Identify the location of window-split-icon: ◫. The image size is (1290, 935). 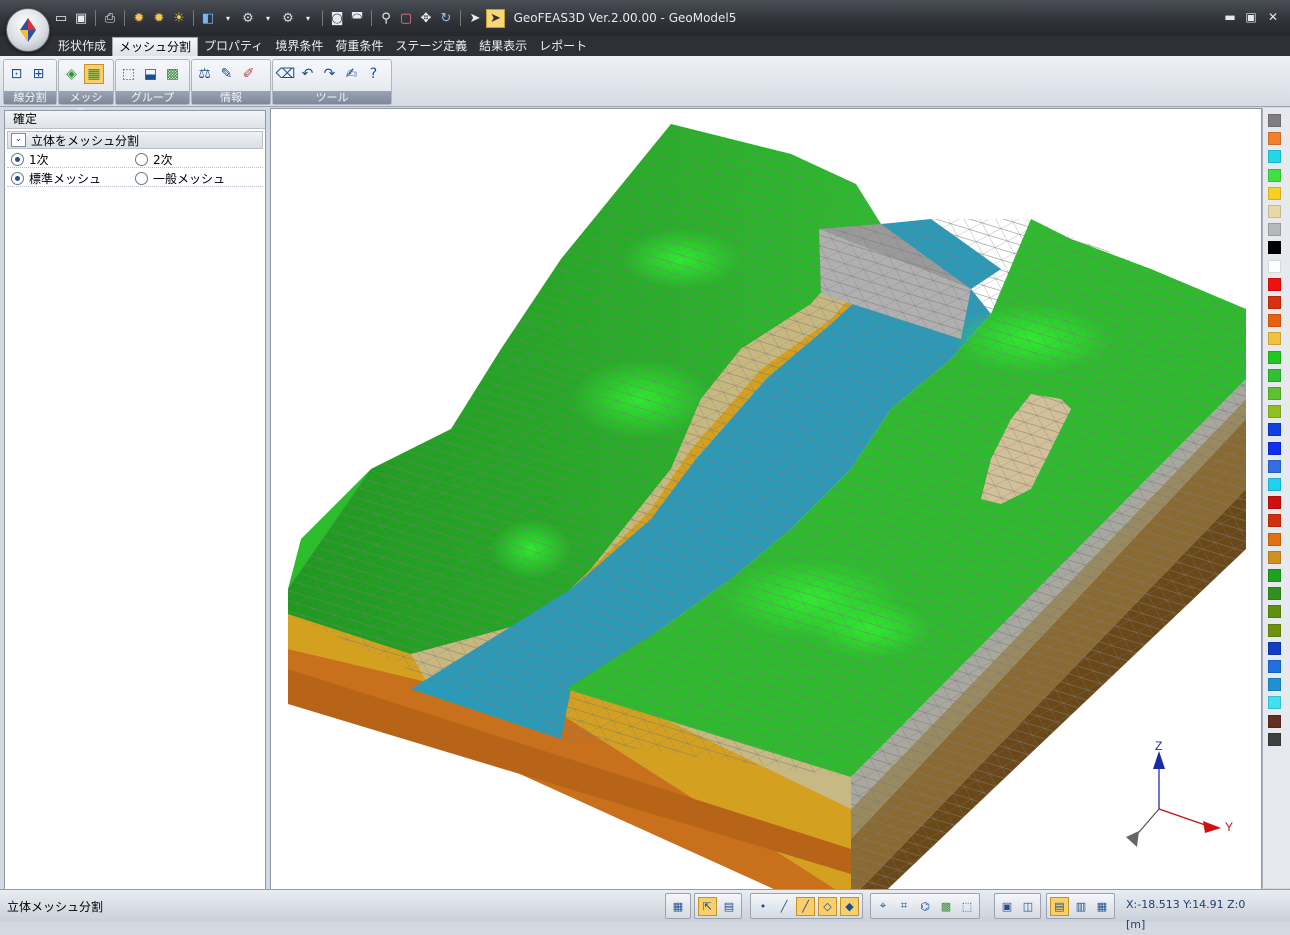
(1028, 906).